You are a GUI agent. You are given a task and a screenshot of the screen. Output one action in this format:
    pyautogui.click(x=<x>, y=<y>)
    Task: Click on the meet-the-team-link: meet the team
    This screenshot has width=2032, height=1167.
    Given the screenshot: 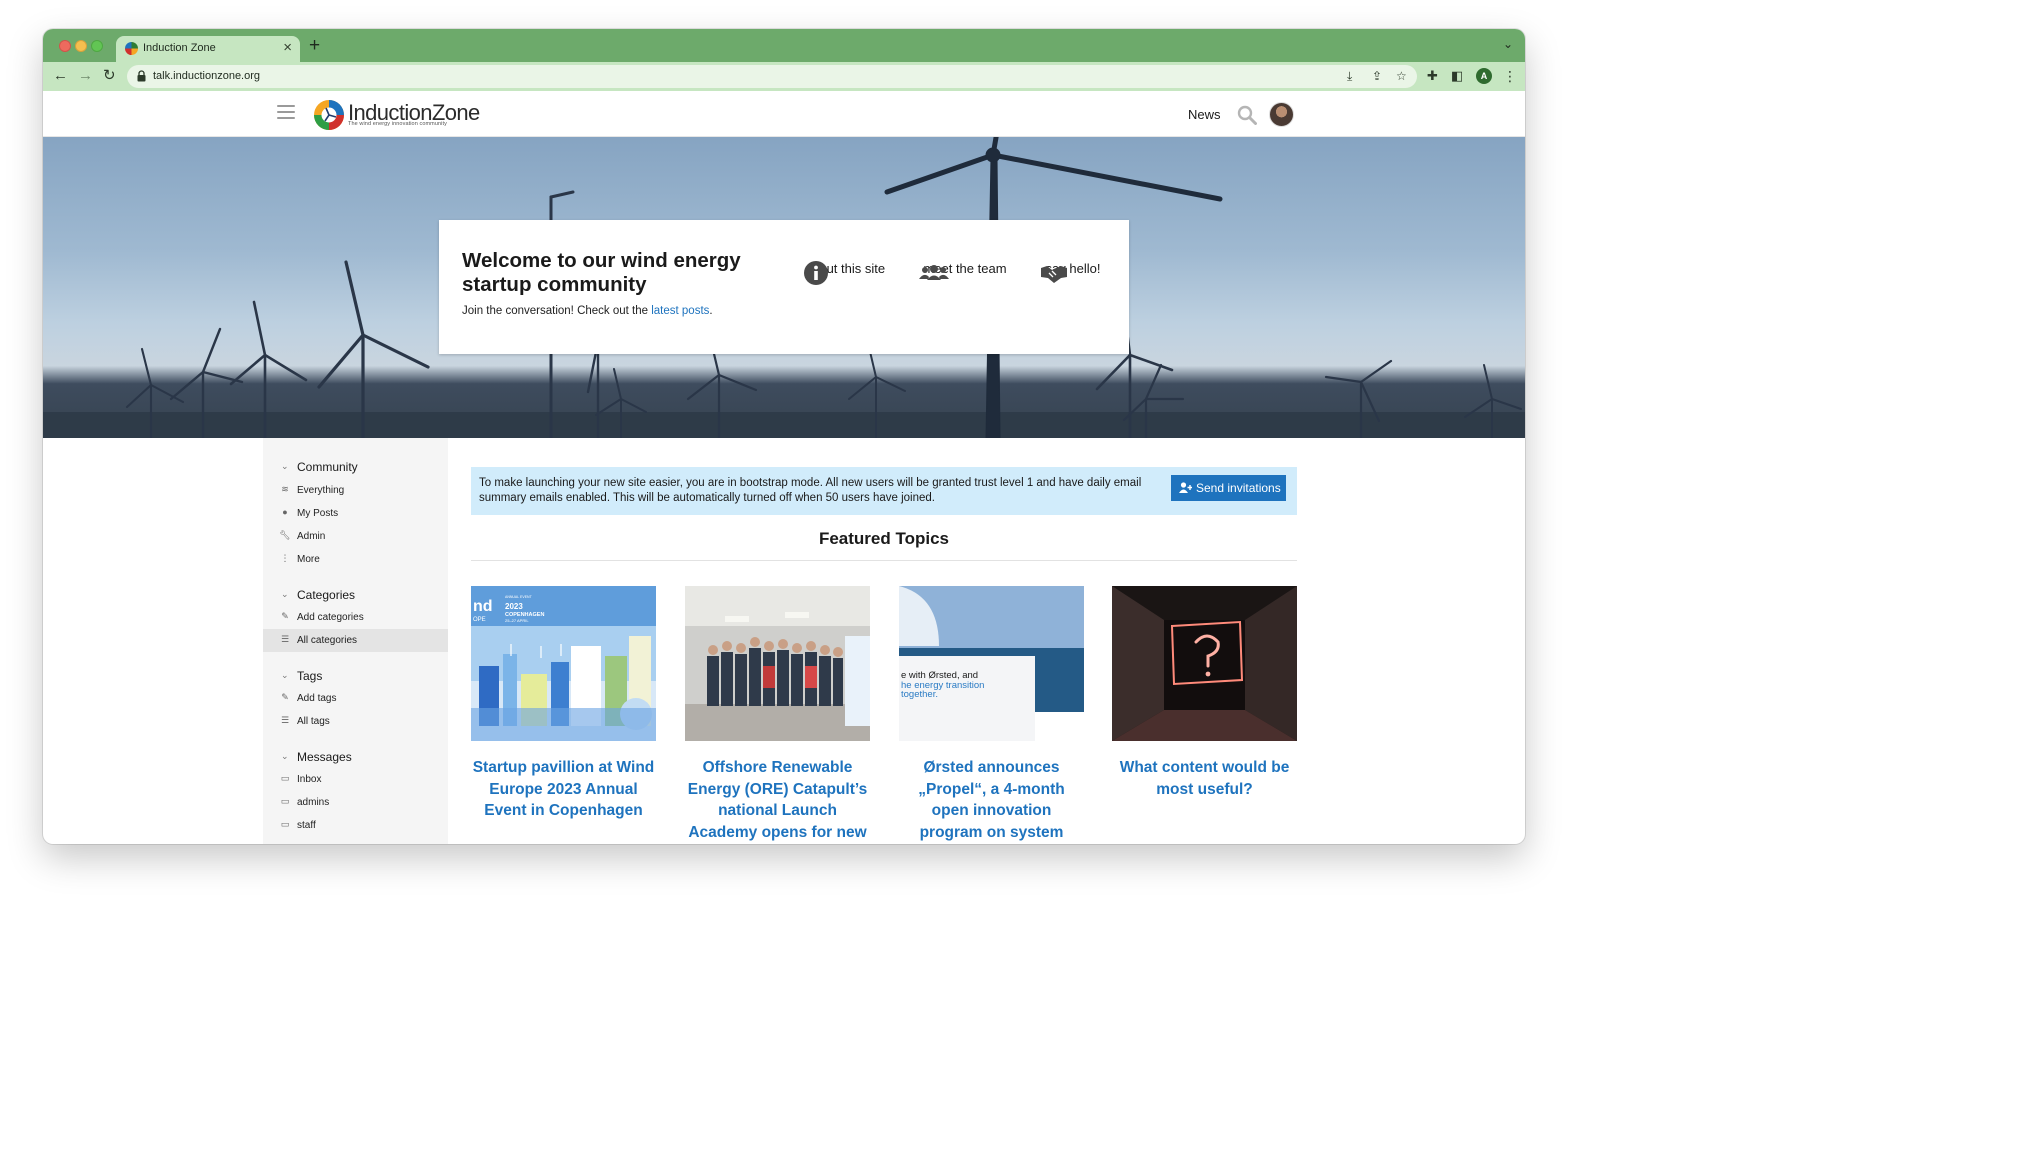 What is the action you would take?
    pyautogui.click(x=965, y=270)
    